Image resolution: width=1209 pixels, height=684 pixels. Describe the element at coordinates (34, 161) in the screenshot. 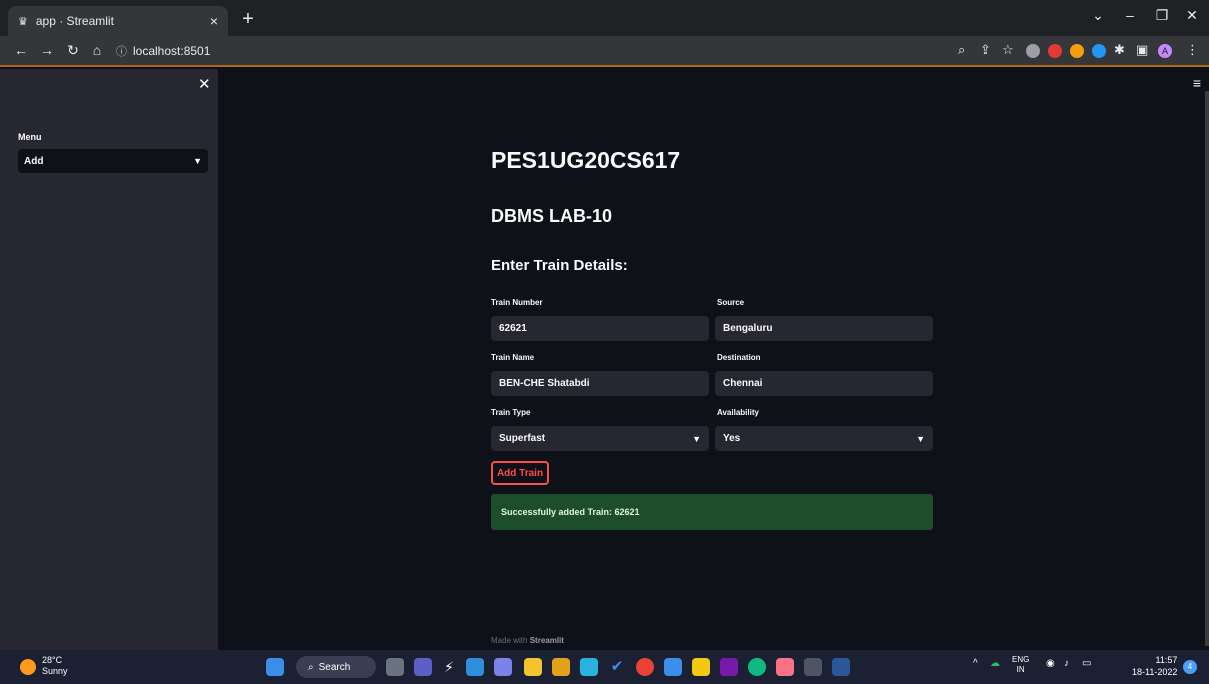

I see `menu-selected-value: Add` at that location.